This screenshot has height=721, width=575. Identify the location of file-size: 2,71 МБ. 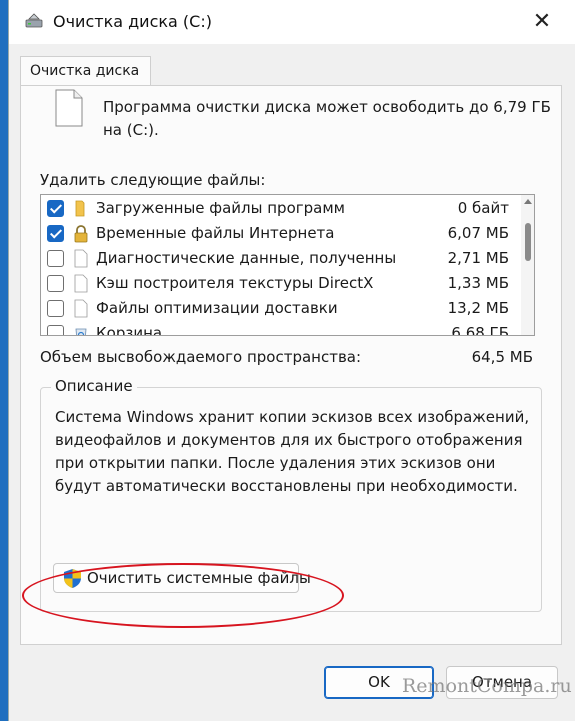
(478, 258).